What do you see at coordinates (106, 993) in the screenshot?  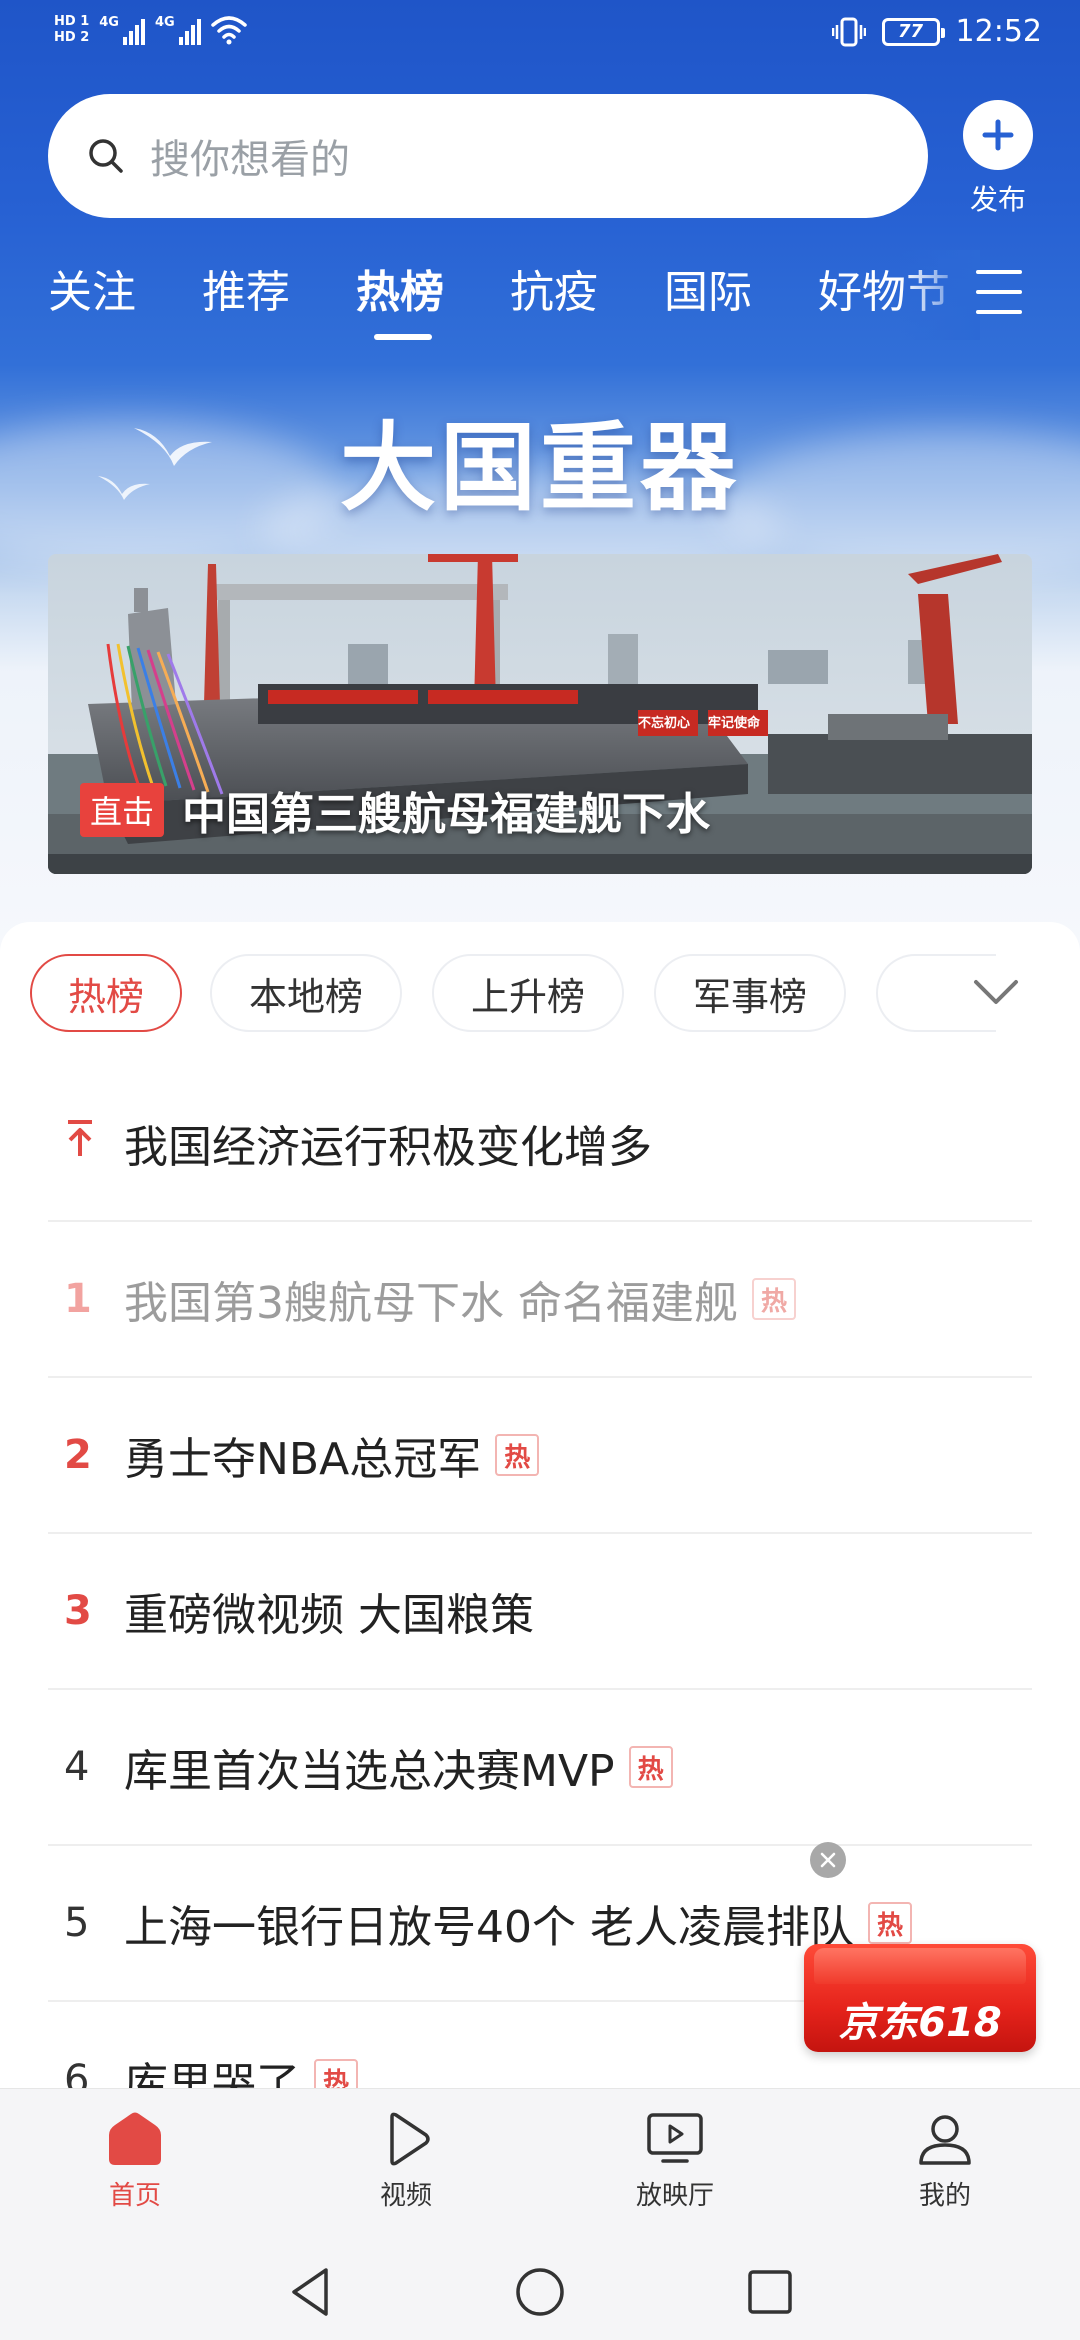 I see `chip-hot-list: 热榜` at bounding box center [106, 993].